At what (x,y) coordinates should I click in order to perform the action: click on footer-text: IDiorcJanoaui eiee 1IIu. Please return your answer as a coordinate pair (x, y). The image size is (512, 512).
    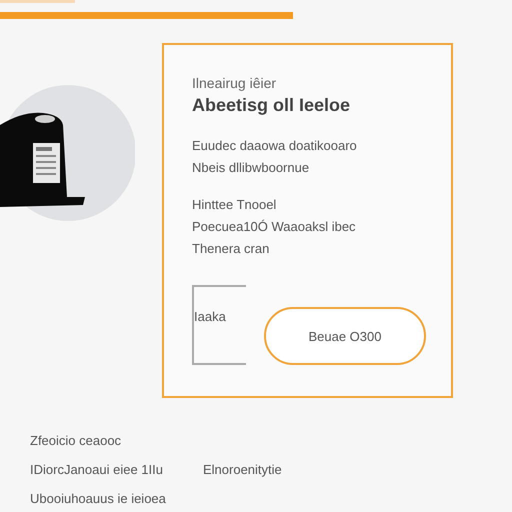
    Looking at the image, I should click on (96, 469).